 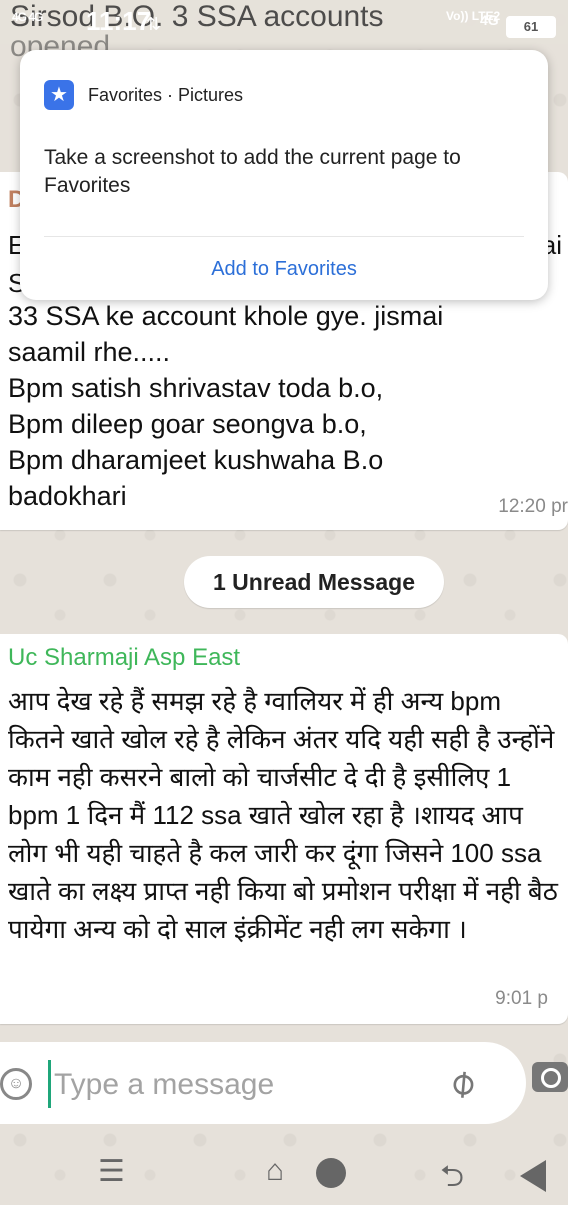 What do you see at coordinates (244, 1085) in the screenshot?
I see `message-input` at bounding box center [244, 1085].